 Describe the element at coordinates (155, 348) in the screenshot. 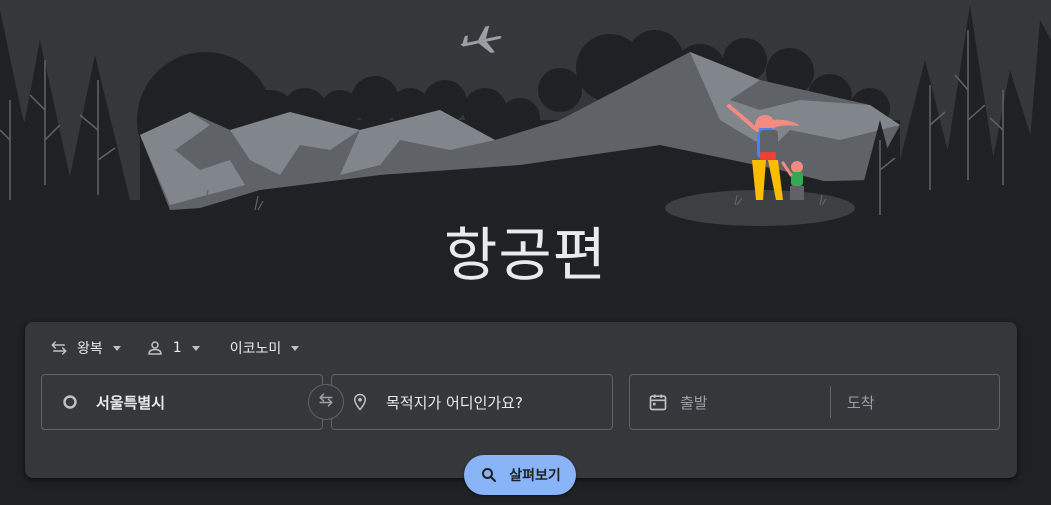

I see `person-icon` at that location.